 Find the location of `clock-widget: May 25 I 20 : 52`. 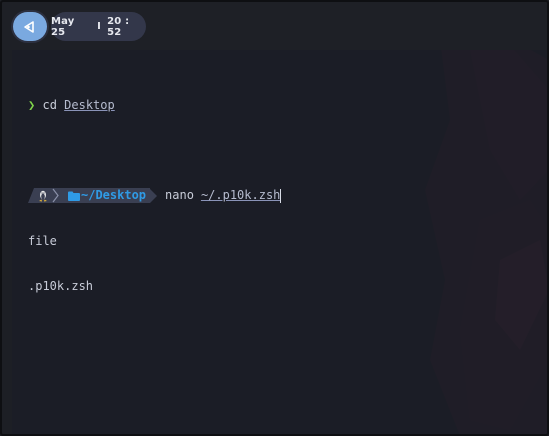

clock-widget: May 25 I 20 : 52 is located at coordinates (98, 26).